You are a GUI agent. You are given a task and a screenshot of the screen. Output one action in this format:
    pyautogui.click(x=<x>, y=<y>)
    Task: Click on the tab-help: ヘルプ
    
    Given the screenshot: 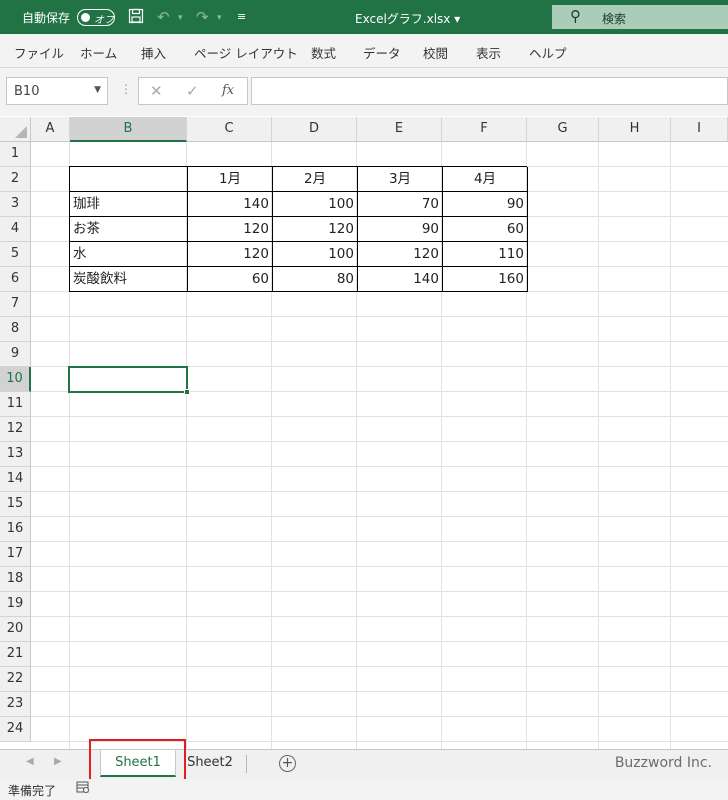 What is the action you would take?
    pyautogui.click(x=548, y=52)
    